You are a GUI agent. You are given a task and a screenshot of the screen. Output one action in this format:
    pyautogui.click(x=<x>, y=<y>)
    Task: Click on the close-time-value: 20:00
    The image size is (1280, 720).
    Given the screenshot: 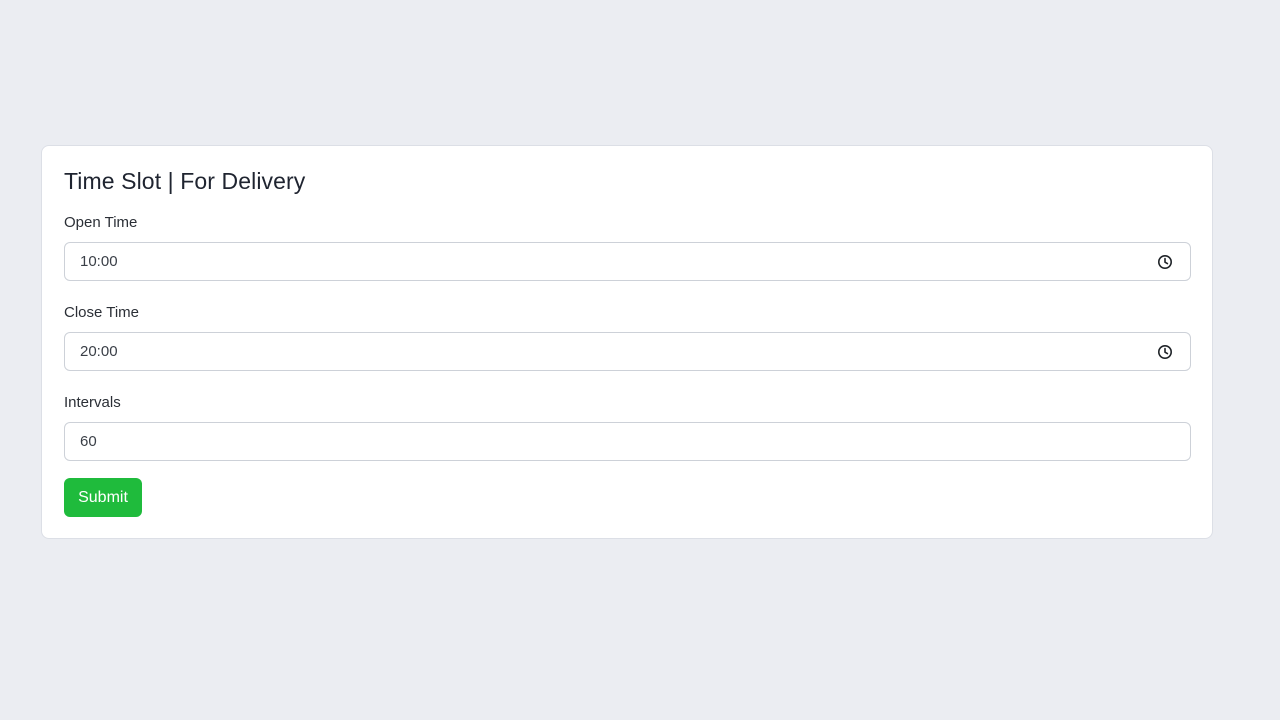 What is the action you would take?
    pyautogui.click(x=99, y=351)
    